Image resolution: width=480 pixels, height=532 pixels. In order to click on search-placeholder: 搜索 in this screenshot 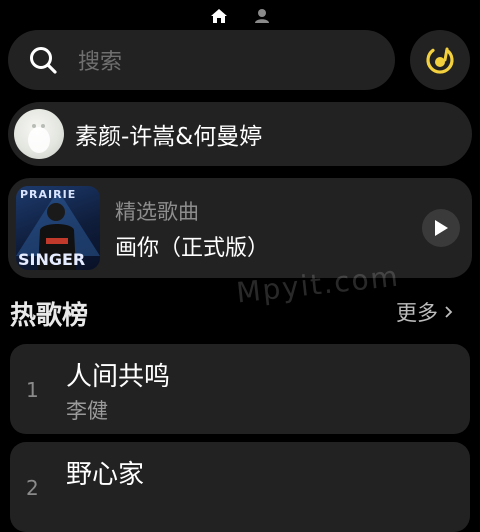, I will do `click(100, 62)`.